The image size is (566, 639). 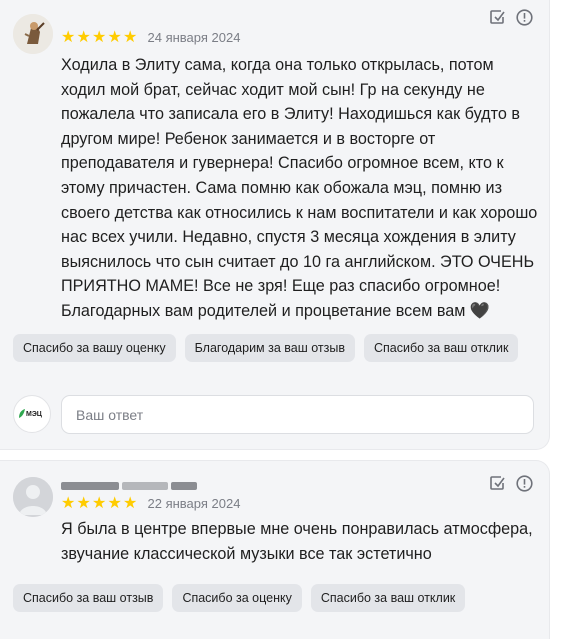 I want to click on review-date: 22 января 2024, so click(x=194, y=503).